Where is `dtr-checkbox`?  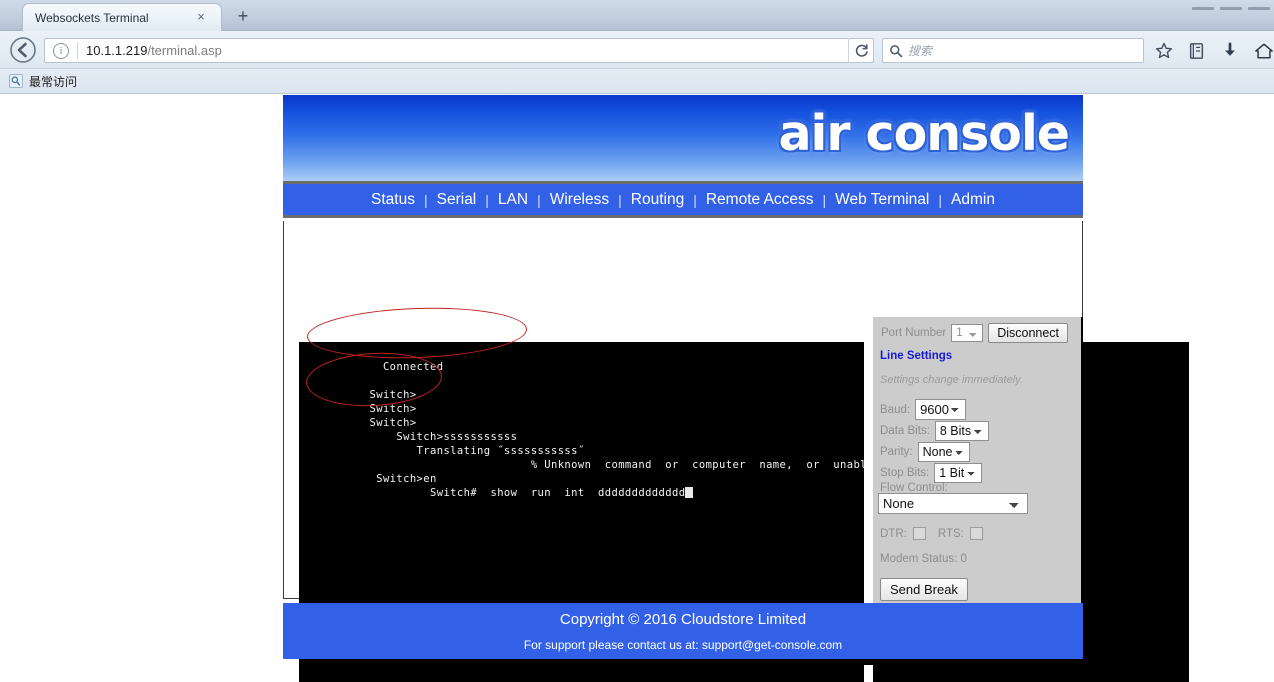
dtr-checkbox is located at coordinates (919, 533).